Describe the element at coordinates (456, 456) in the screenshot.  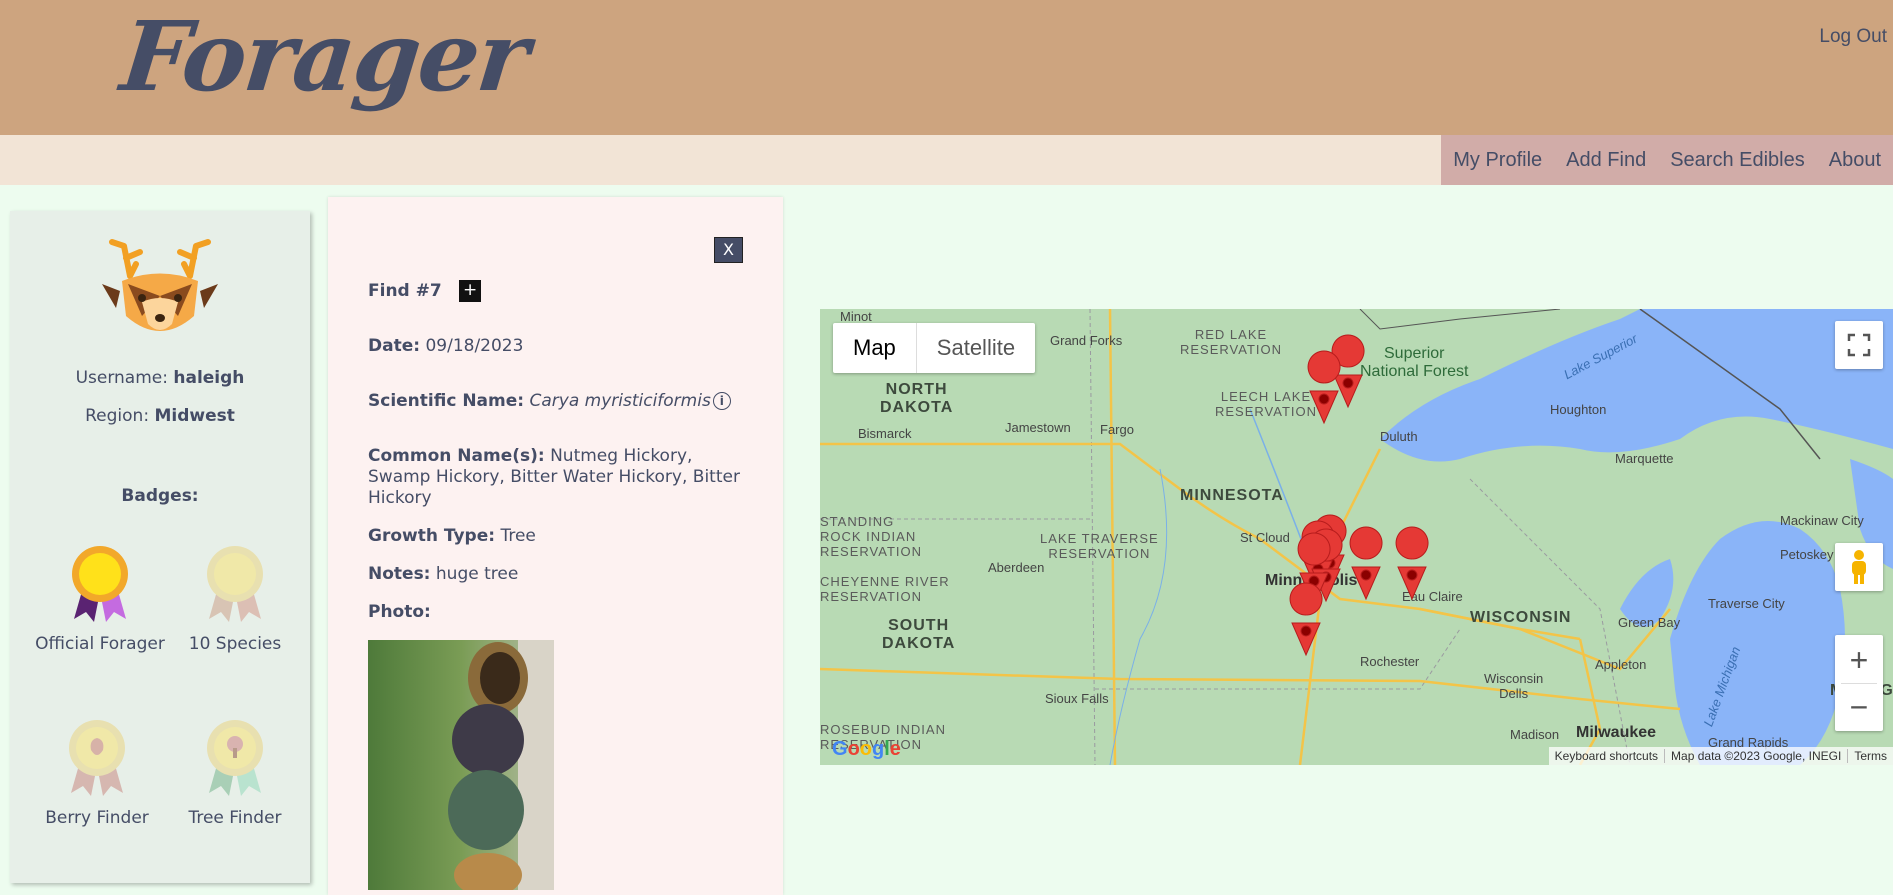
I see `common-names-label: Common Name(s):` at that location.